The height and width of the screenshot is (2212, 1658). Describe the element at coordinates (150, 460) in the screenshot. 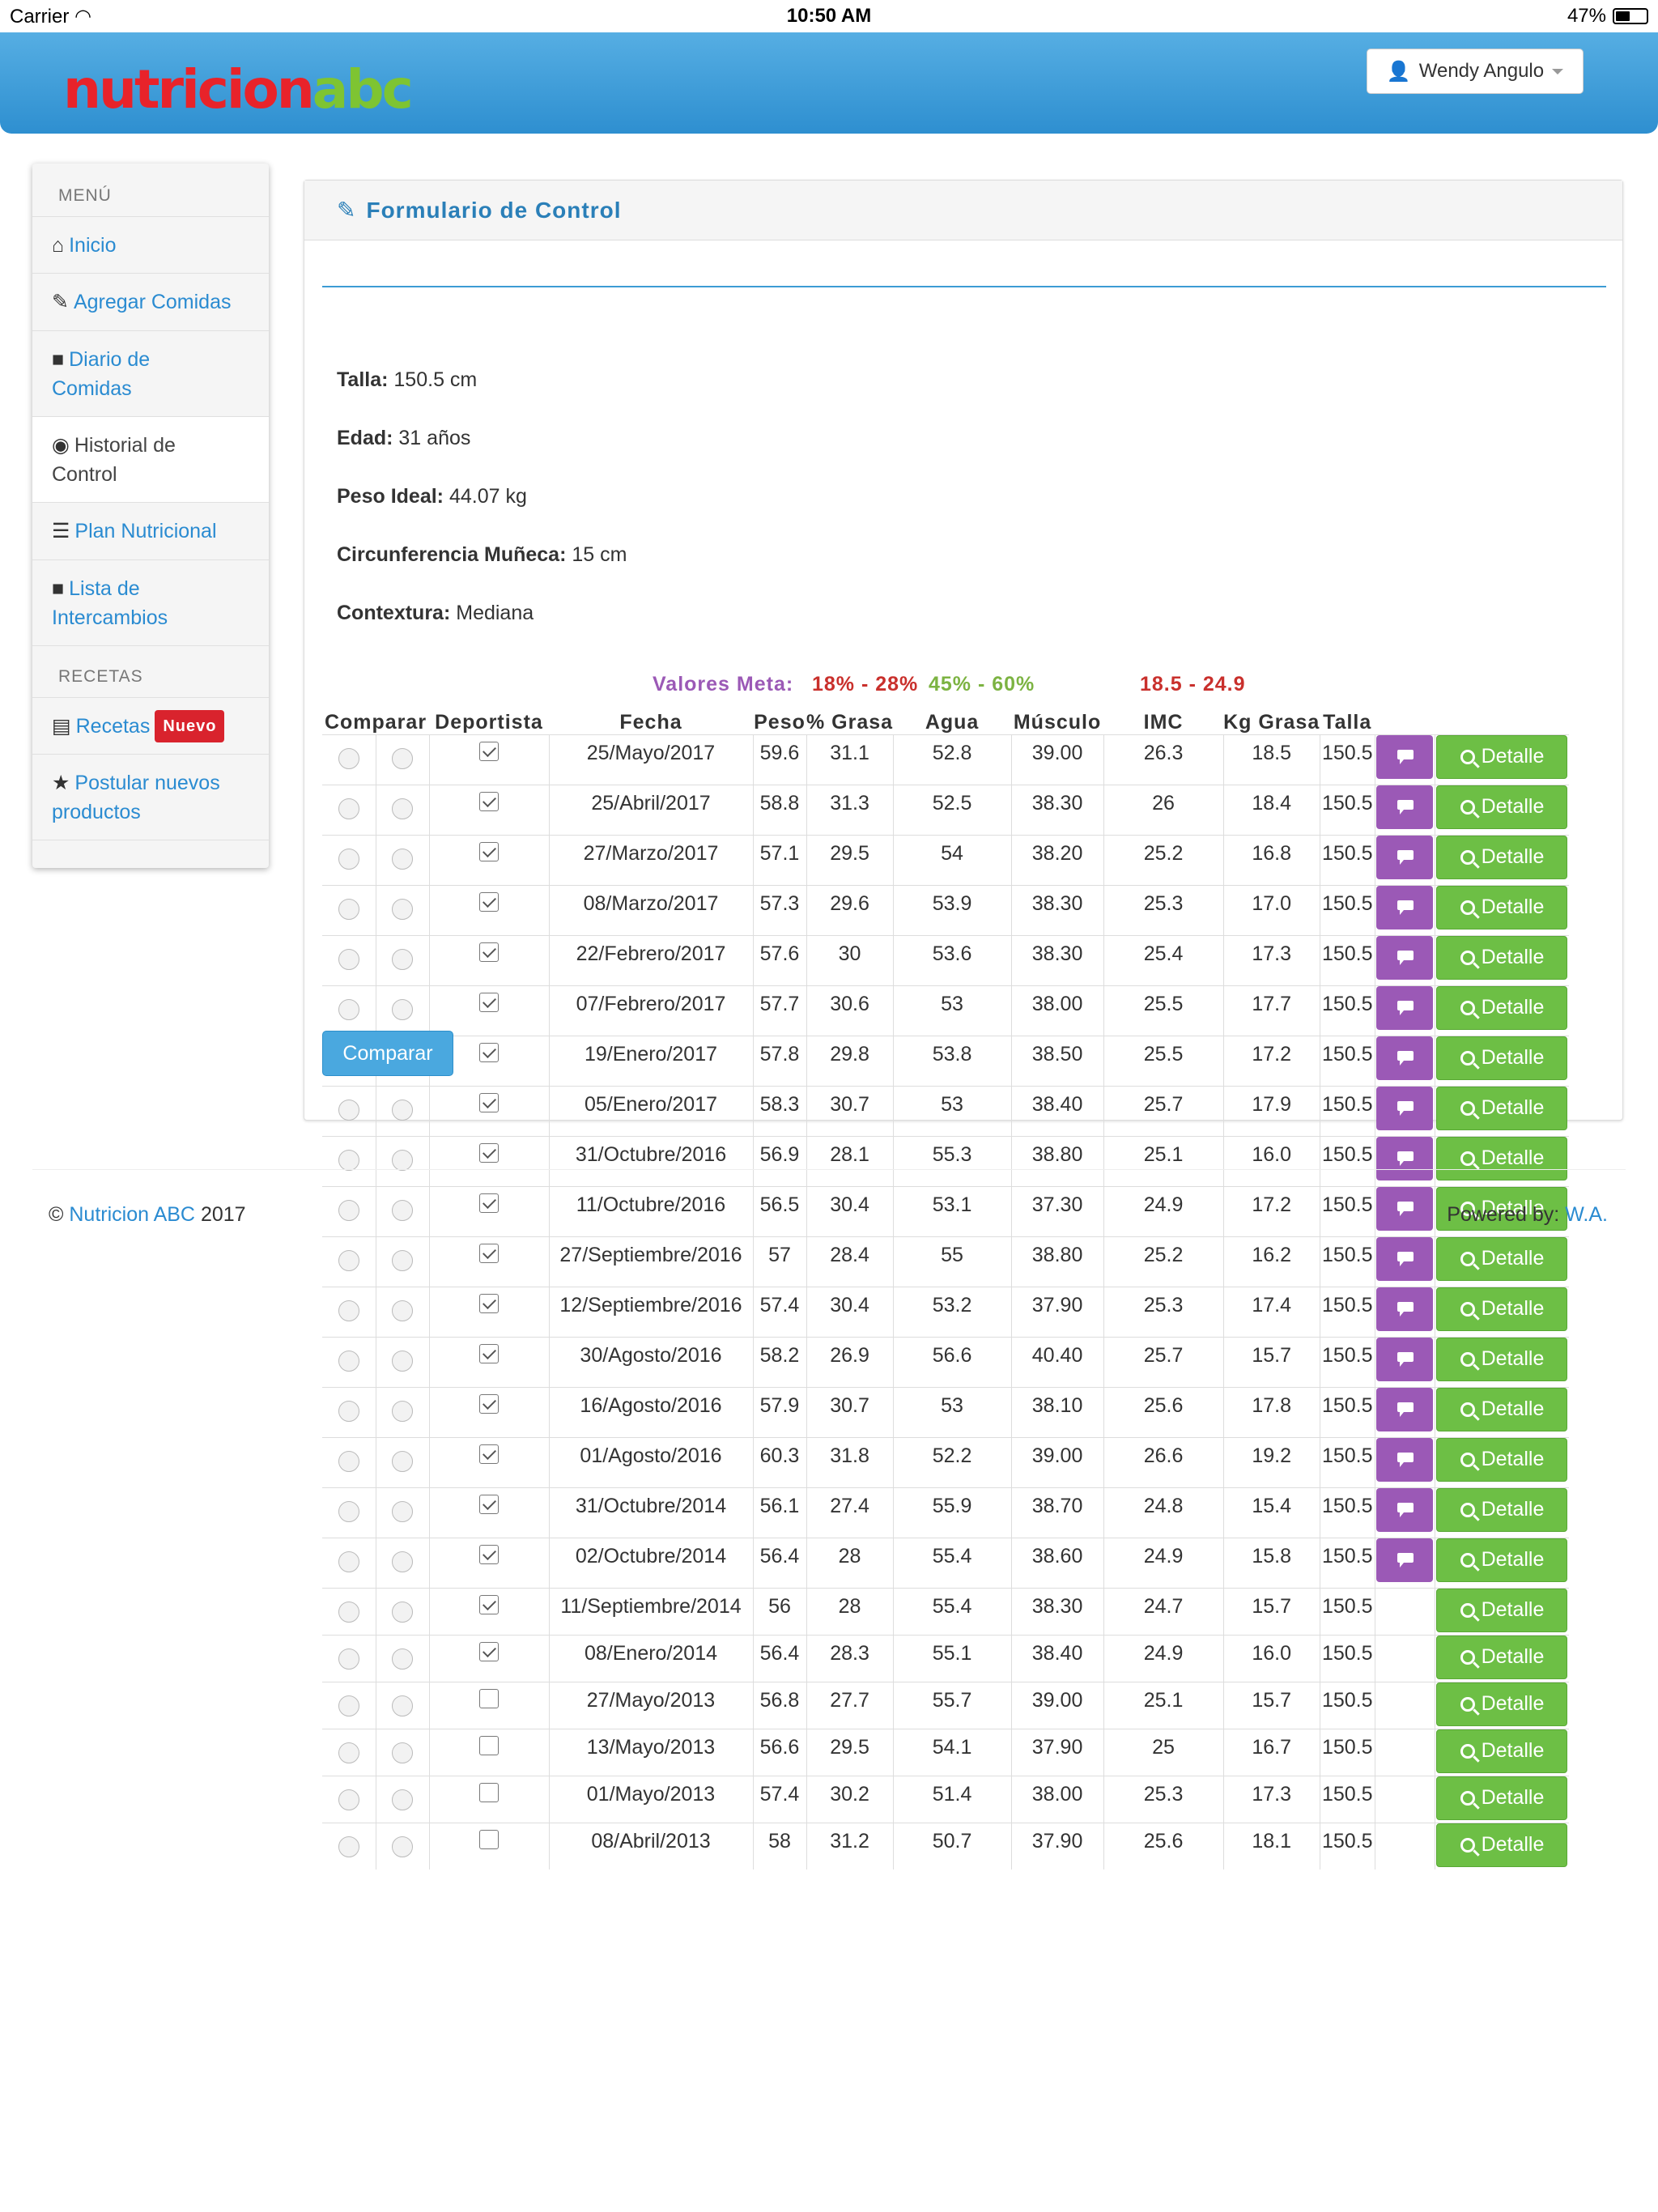

I see `sidebar-item-historial-control: ◉ Historial de Control` at that location.